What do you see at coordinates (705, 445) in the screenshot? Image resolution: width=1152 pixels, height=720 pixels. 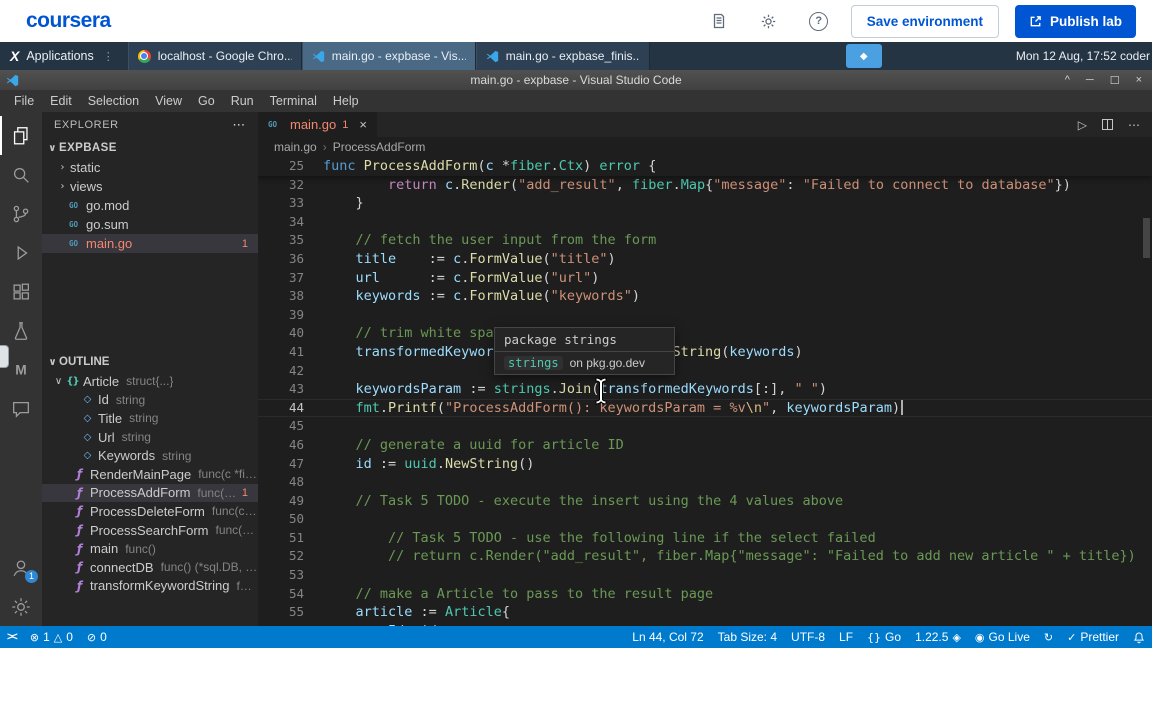 I see `code-line-46: 46 // generate a uuid for article ID` at bounding box center [705, 445].